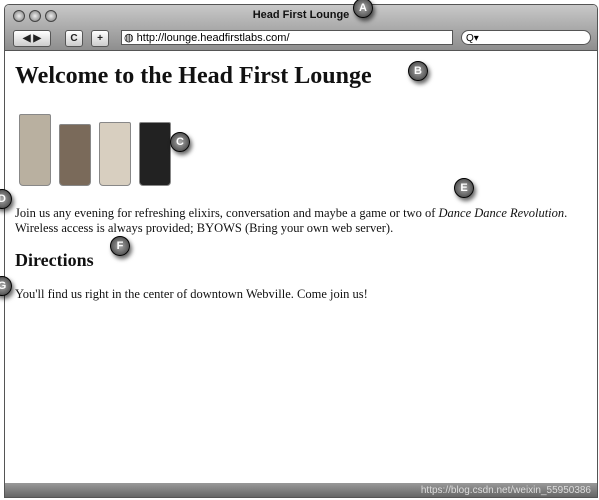 This screenshot has width=599, height=500. I want to click on search-icon: Q▾, so click(472, 38).